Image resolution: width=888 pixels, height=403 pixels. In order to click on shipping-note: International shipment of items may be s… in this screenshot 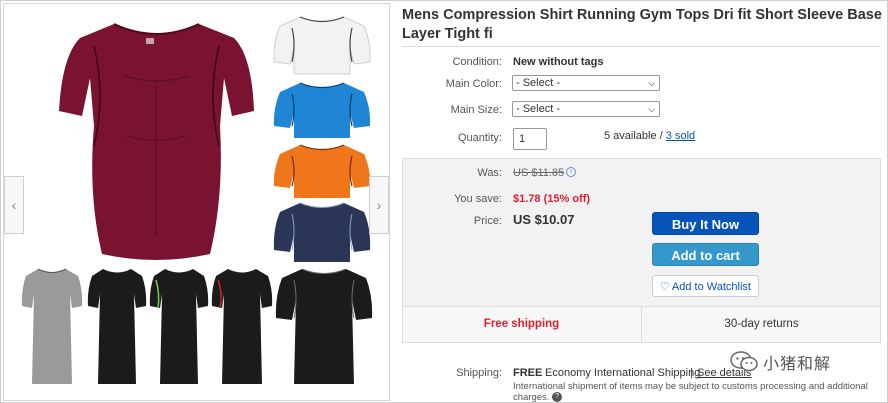, I will do `click(693, 392)`.